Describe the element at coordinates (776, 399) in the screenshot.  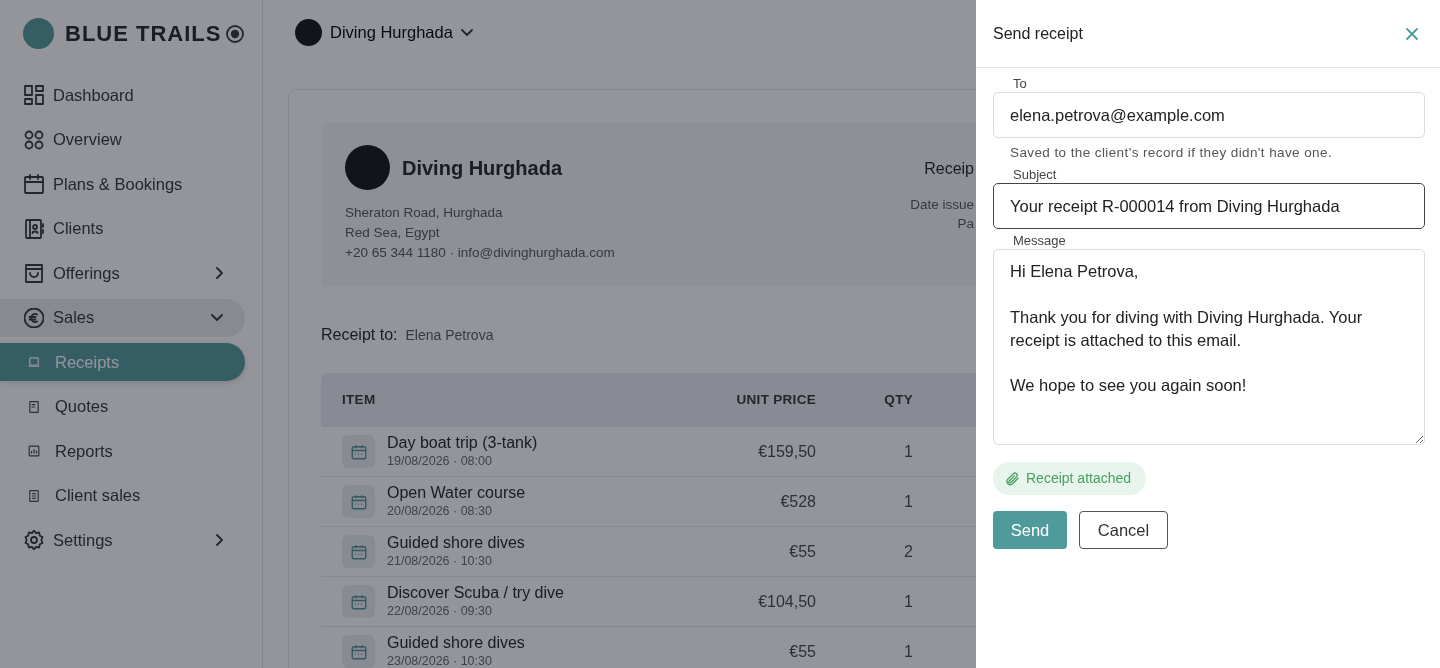
I see `column-header: UNIT PRICE` at that location.